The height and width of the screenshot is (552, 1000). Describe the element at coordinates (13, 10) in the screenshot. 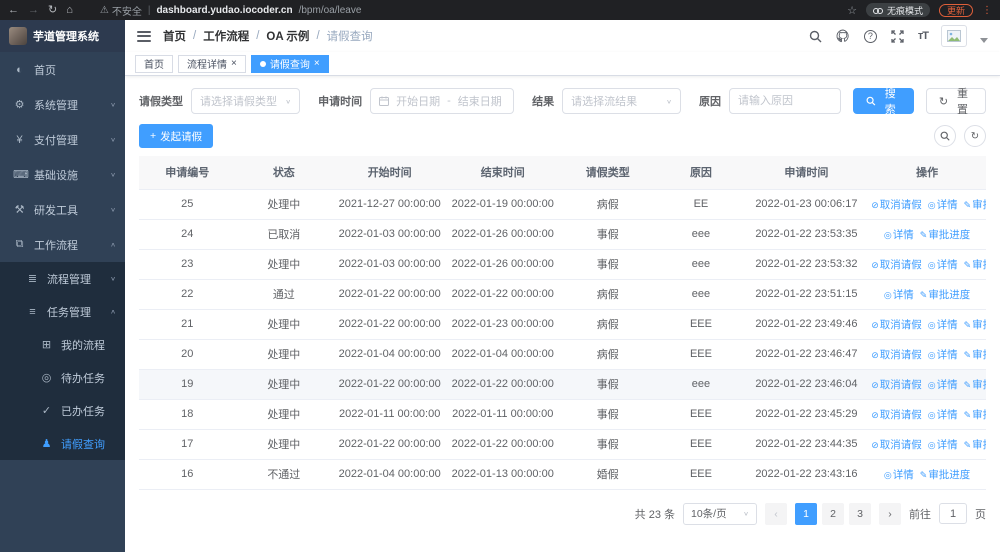

I see `back-icon: ←` at that location.